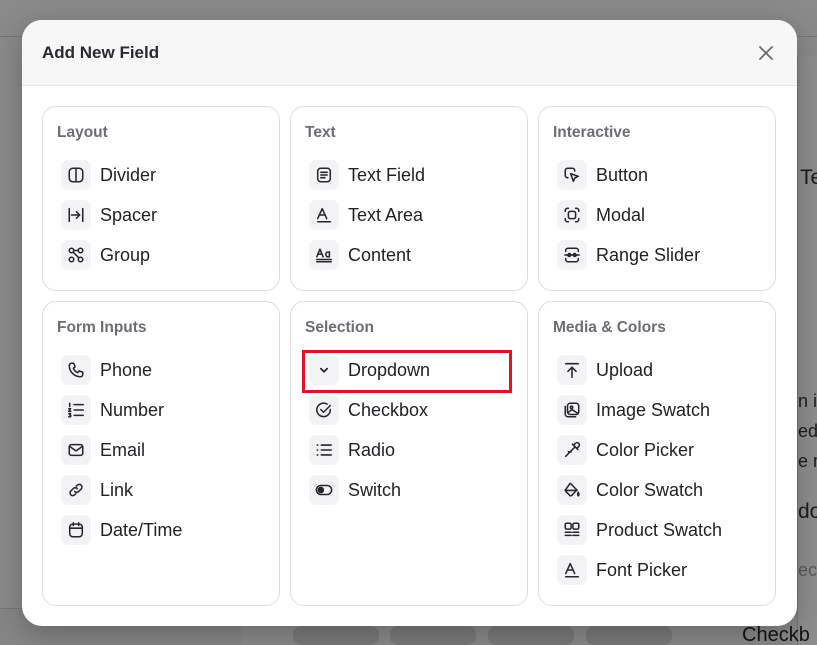 The image size is (817, 645). Describe the element at coordinates (117, 489) in the screenshot. I see `field-option-label: Link` at that location.